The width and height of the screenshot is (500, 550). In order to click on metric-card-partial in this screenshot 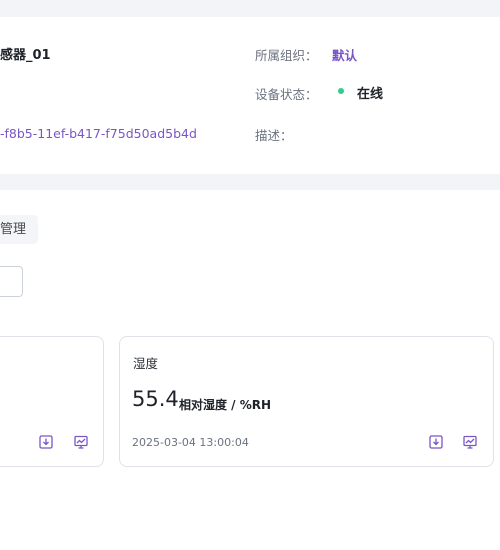, I will do `click(52, 401)`.